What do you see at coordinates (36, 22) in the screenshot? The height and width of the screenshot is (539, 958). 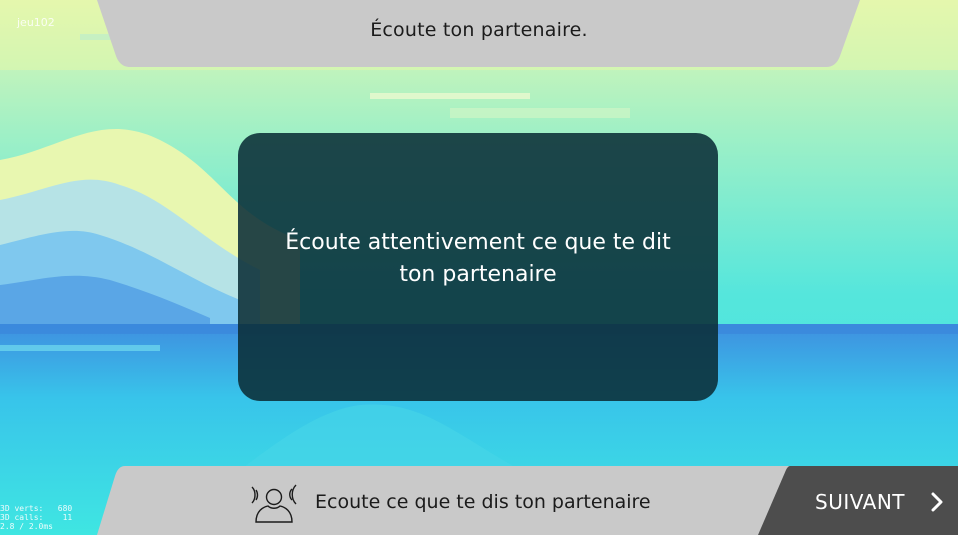 I see `debug-label: jeu102` at bounding box center [36, 22].